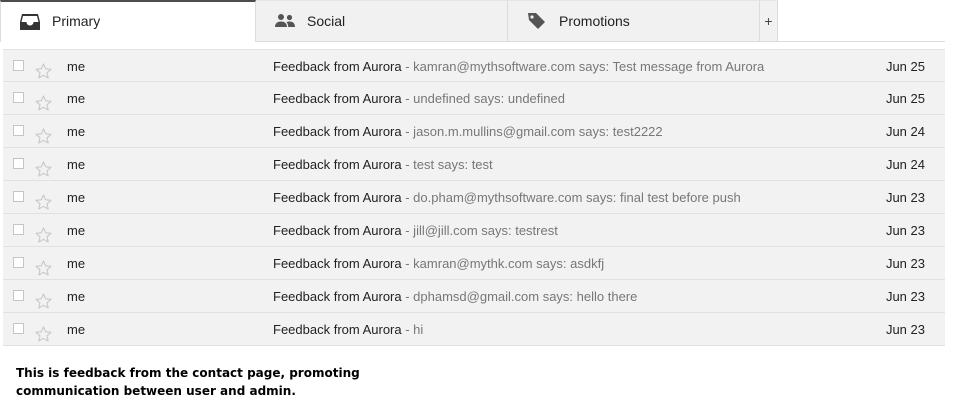 The width and height of the screenshot is (963, 407). I want to click on email-snippet: - test says: test, so click(447, 164).